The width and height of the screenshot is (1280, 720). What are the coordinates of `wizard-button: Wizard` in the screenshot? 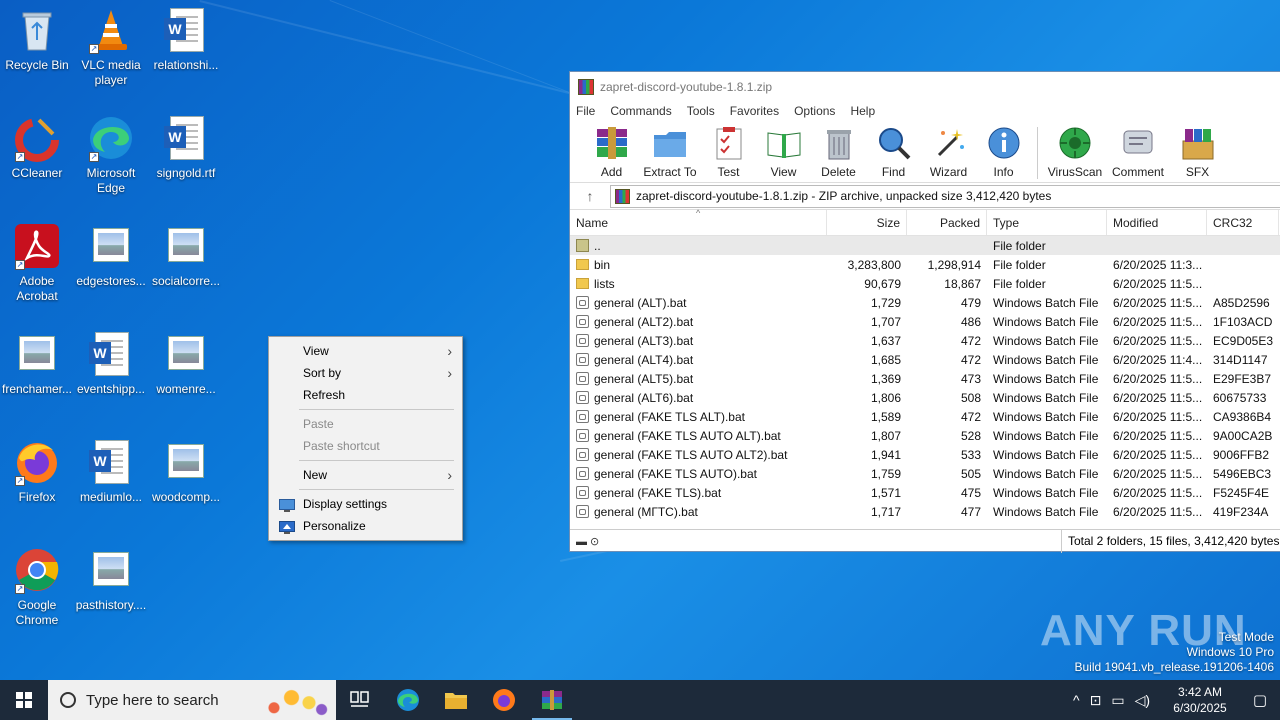 It's located at (948, 152).